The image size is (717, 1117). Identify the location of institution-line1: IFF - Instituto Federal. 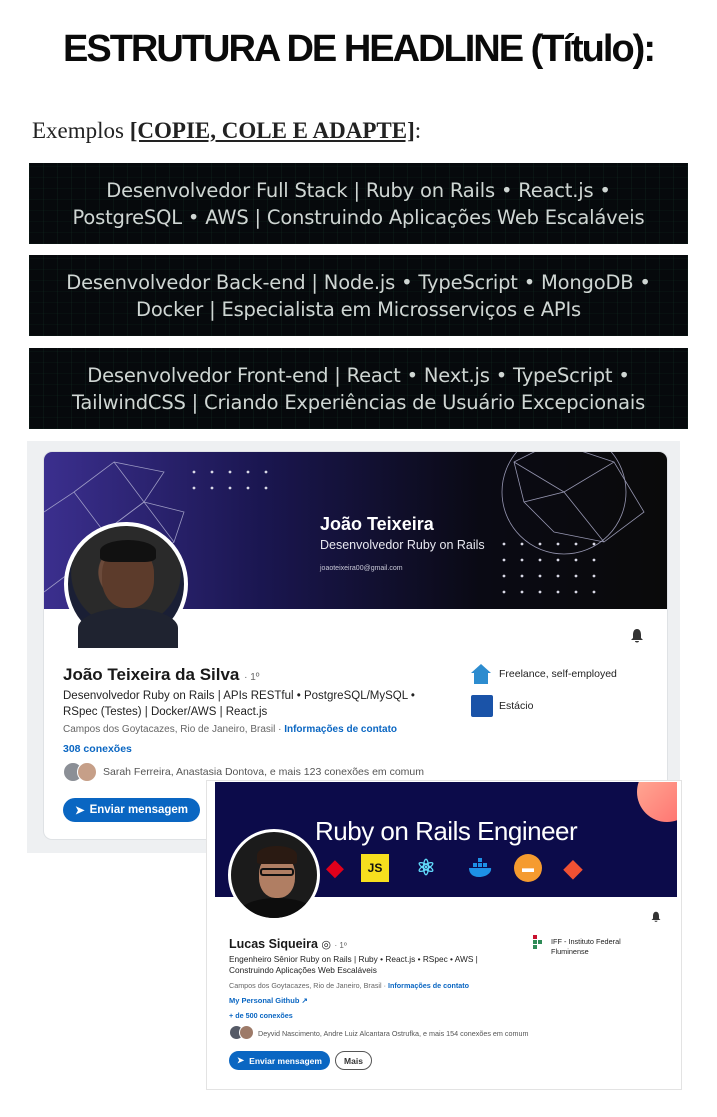
(586, 941).